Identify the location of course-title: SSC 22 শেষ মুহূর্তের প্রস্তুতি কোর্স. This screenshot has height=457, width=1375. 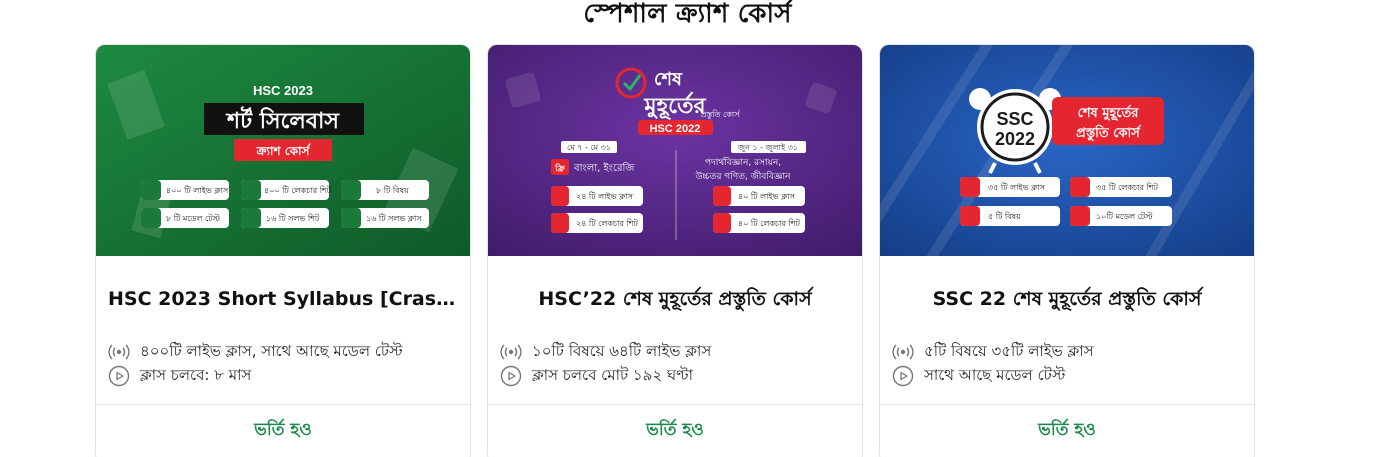
(1067, 300).